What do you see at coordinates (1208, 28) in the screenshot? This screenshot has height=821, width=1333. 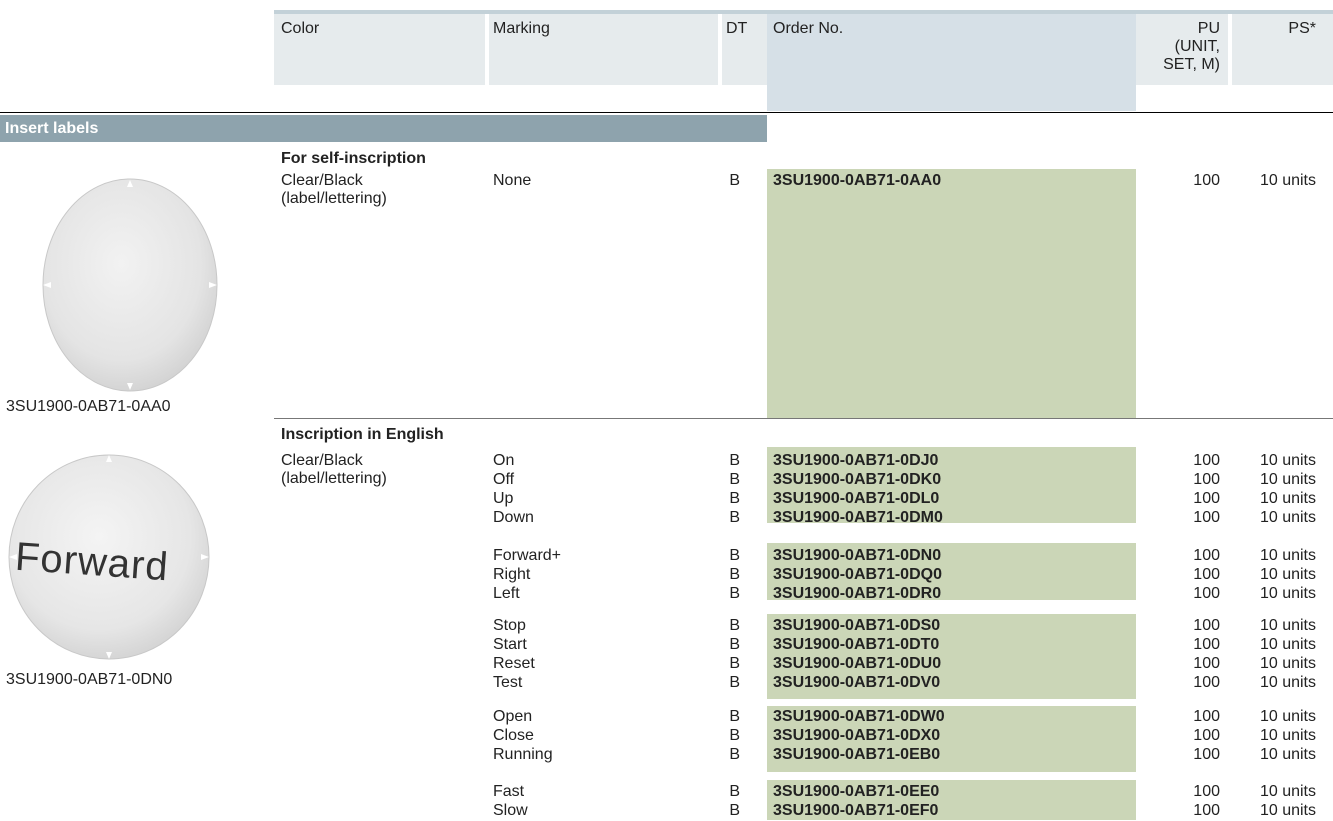 I see `header-pu-line1: PU` at bounding box center [1208, 28].